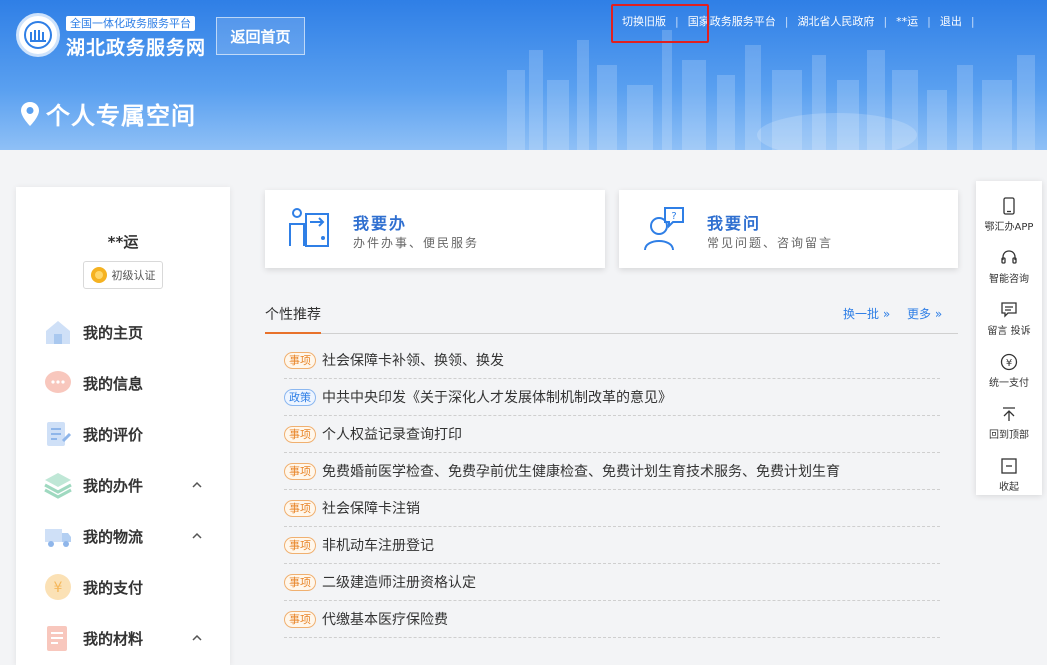 The width and height of the screenshot is (1047, 665). Describe the element at coordinates (378, 546) in the screenshot. I see `list-item-text: 非机动车注册登记` at that location.